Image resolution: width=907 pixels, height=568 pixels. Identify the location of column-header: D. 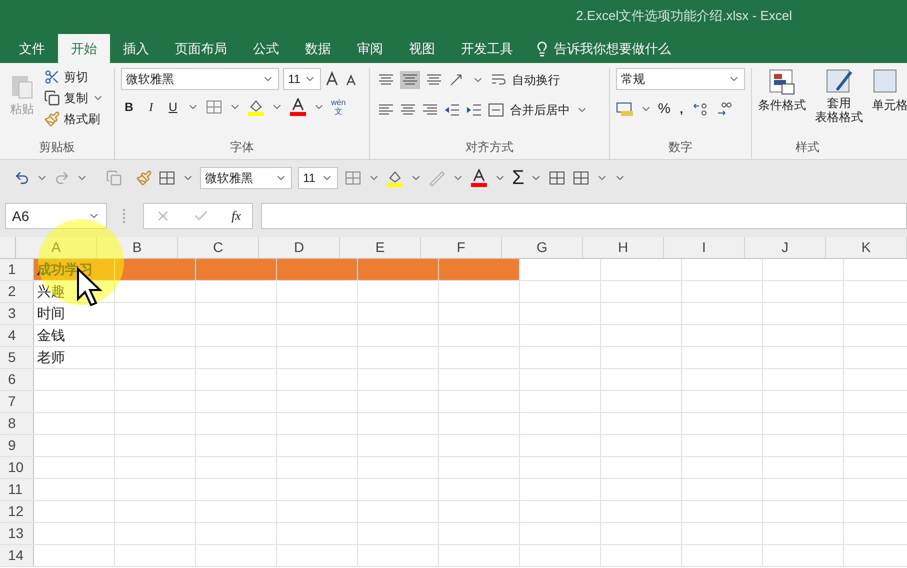
(299, 247).